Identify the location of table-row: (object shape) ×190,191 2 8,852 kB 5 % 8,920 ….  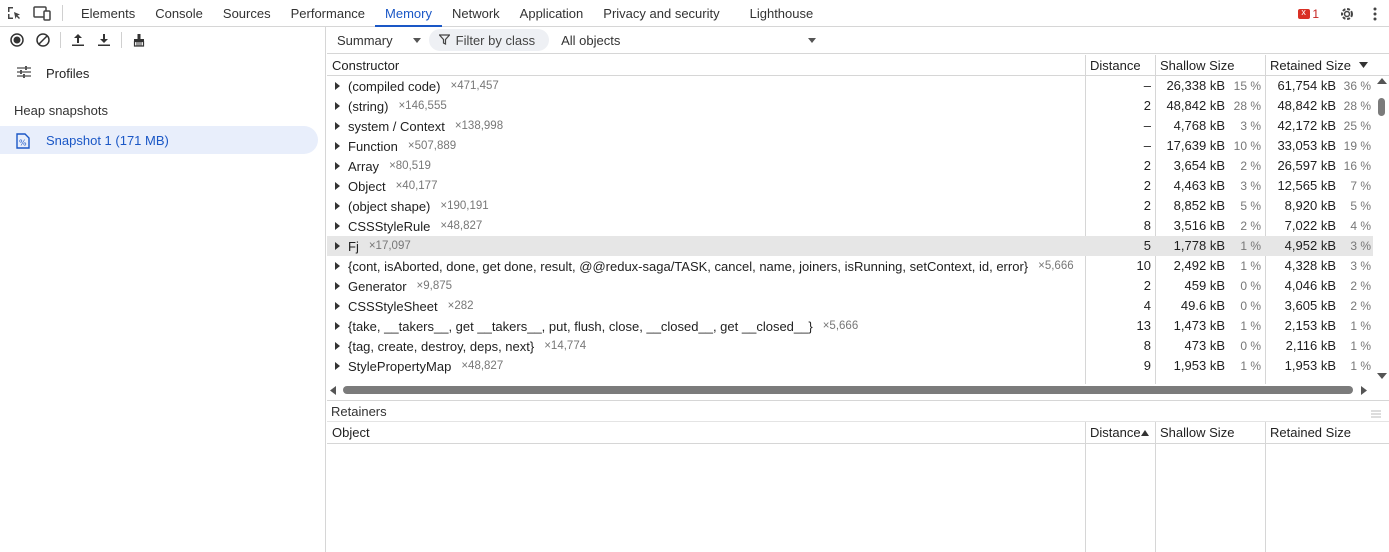
(850, 206).